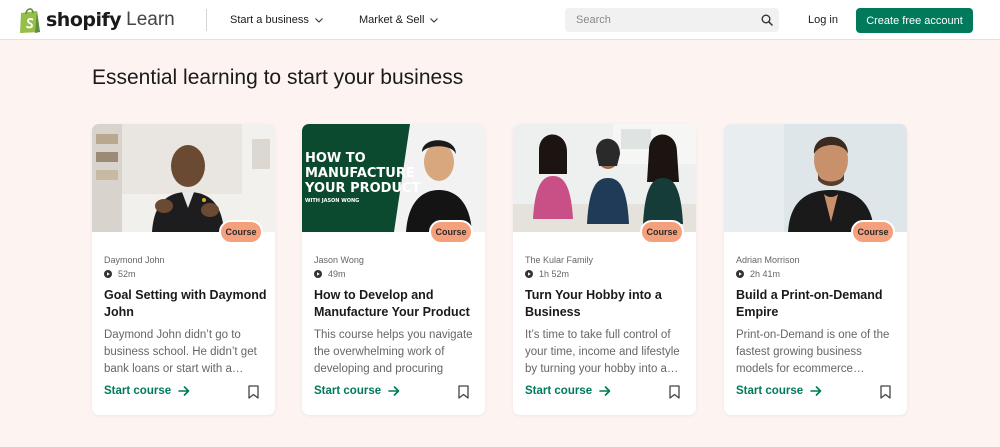 This screenshot has height=447, width=1000. I want to click on duration-text: 2h 41m, so click(765, 274).